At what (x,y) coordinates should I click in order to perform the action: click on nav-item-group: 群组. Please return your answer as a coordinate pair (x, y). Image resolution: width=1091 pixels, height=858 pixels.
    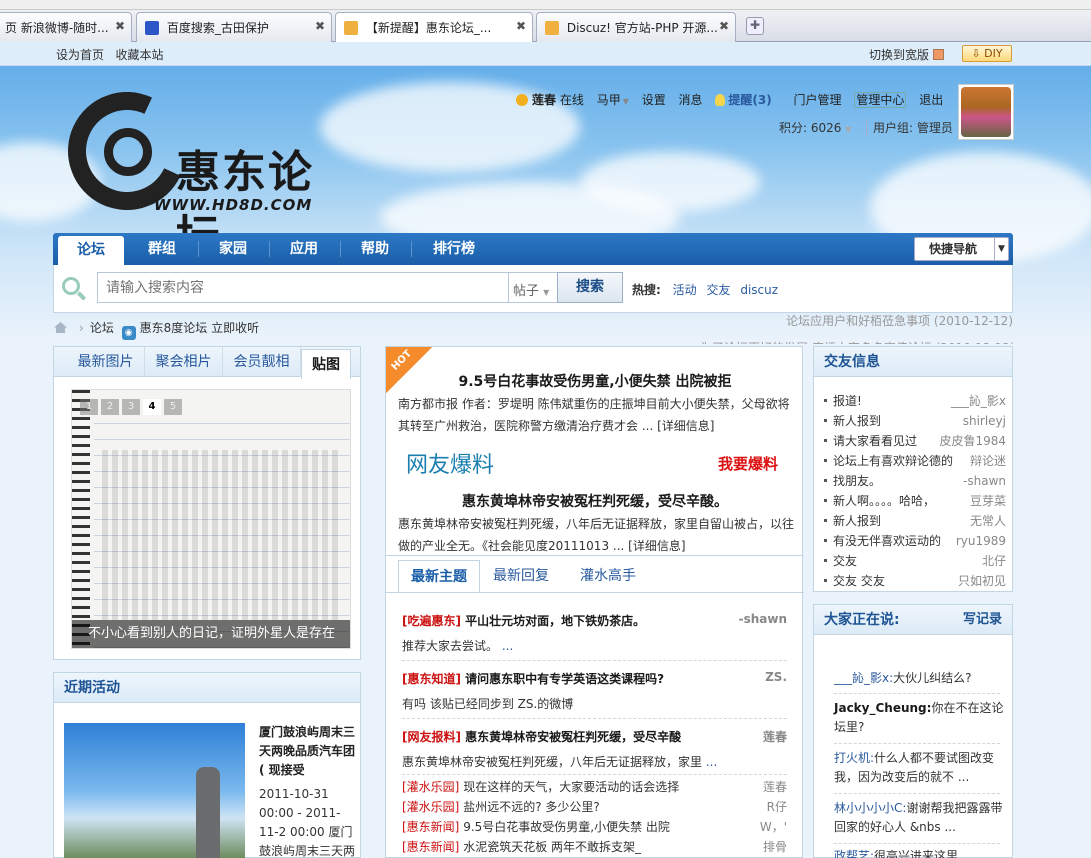
    Looking at the image, I should click on (162, 249).